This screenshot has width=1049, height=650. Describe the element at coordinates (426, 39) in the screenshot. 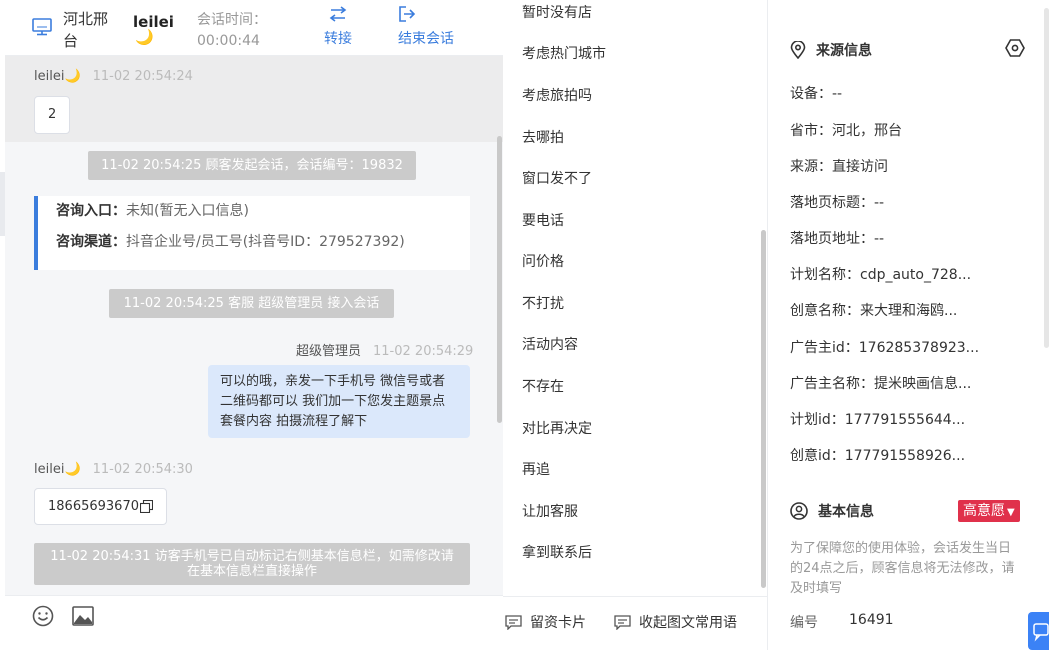

I see `end-session-label: 结束会话` at that location.